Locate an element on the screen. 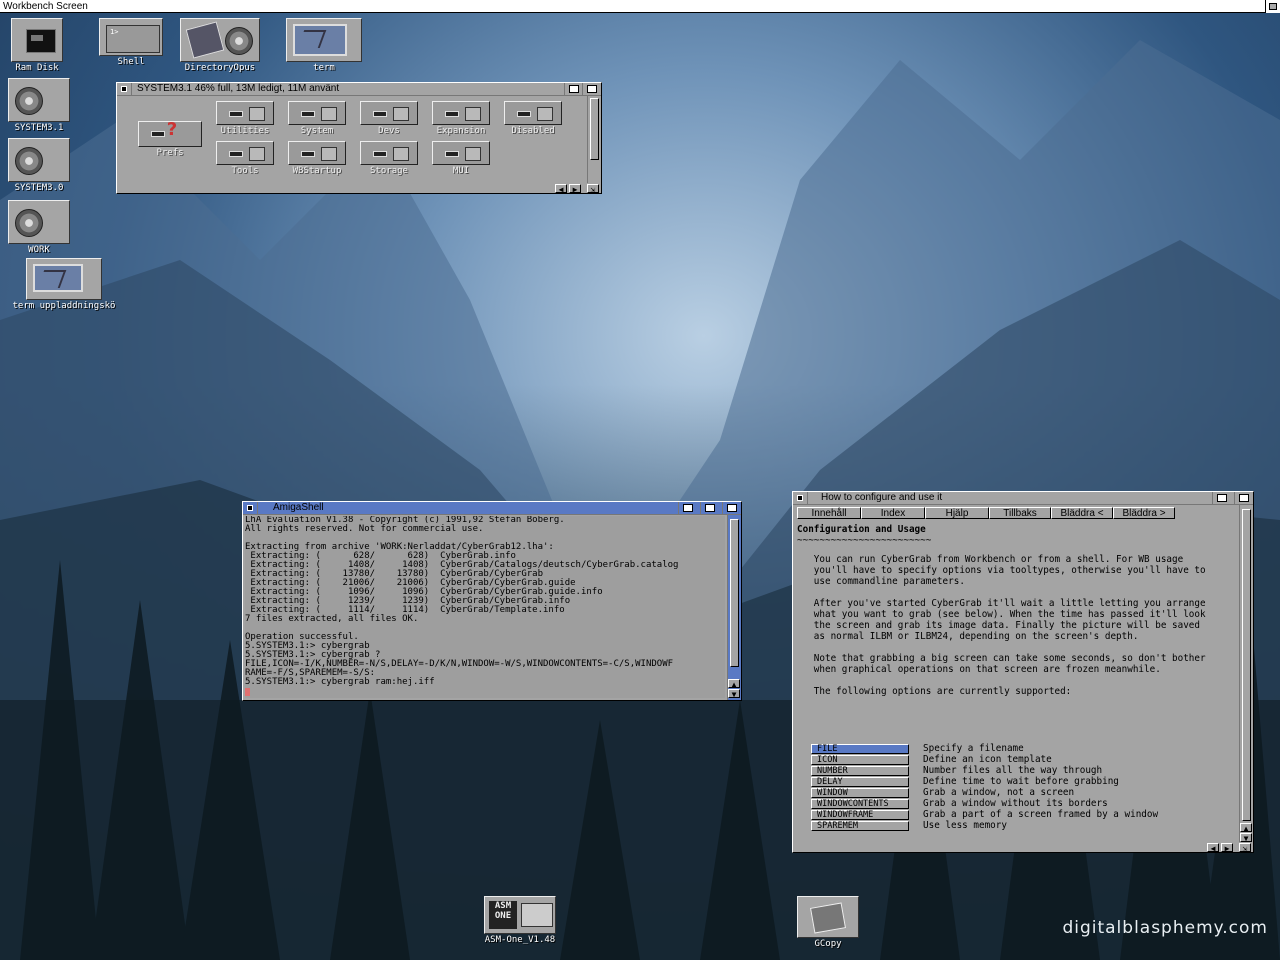  option-description: Number files all the way through is located at coordinates (1013, 770).